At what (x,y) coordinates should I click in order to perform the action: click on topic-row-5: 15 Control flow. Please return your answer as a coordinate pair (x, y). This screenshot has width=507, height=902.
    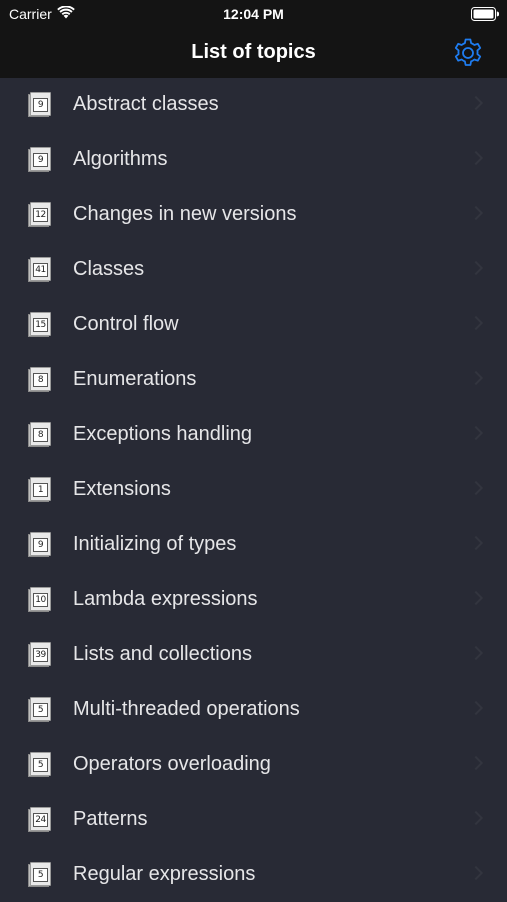
    Looking at the image, I should click on (253, 324).